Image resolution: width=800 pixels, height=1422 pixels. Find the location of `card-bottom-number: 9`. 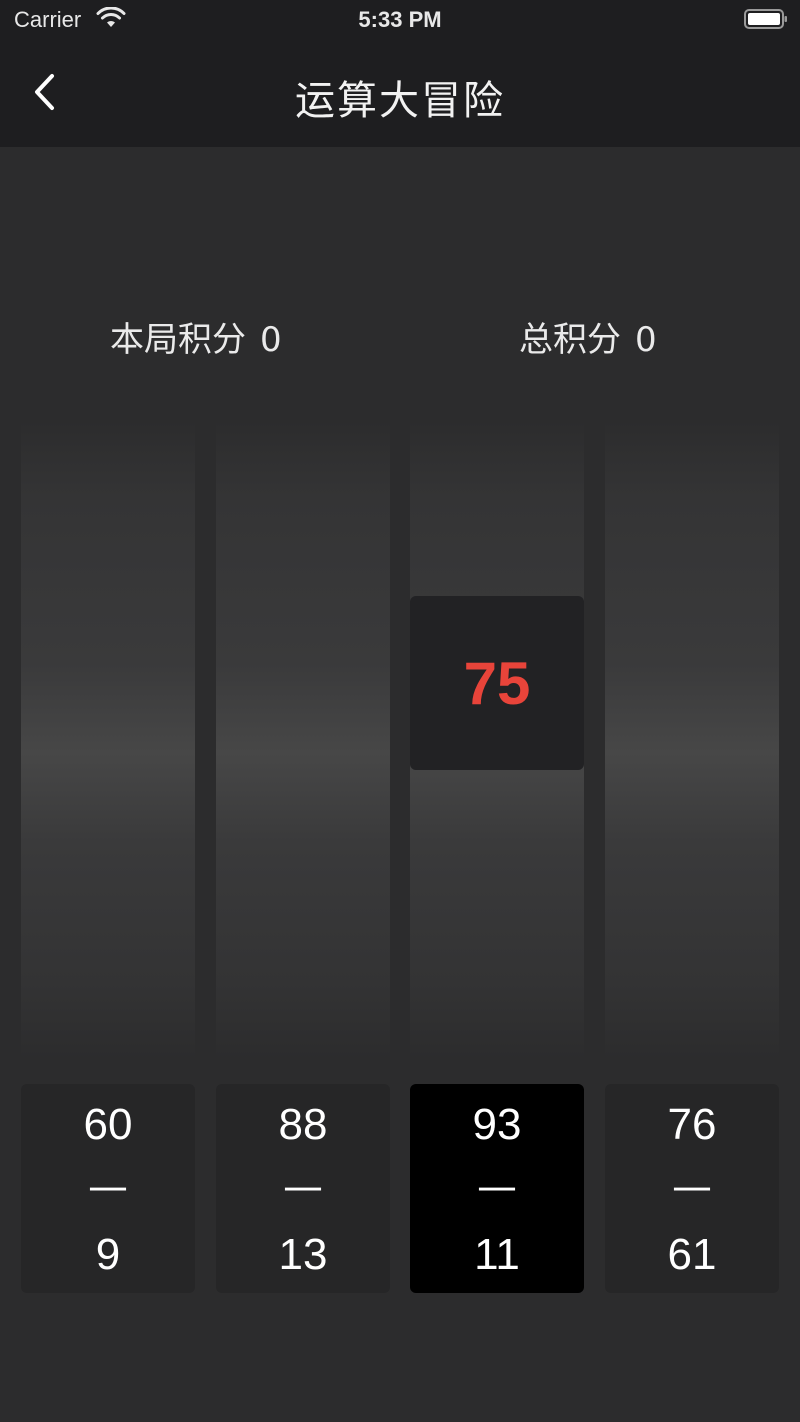

card-bottom-number: 9 is located at coordinates (108, 1254).